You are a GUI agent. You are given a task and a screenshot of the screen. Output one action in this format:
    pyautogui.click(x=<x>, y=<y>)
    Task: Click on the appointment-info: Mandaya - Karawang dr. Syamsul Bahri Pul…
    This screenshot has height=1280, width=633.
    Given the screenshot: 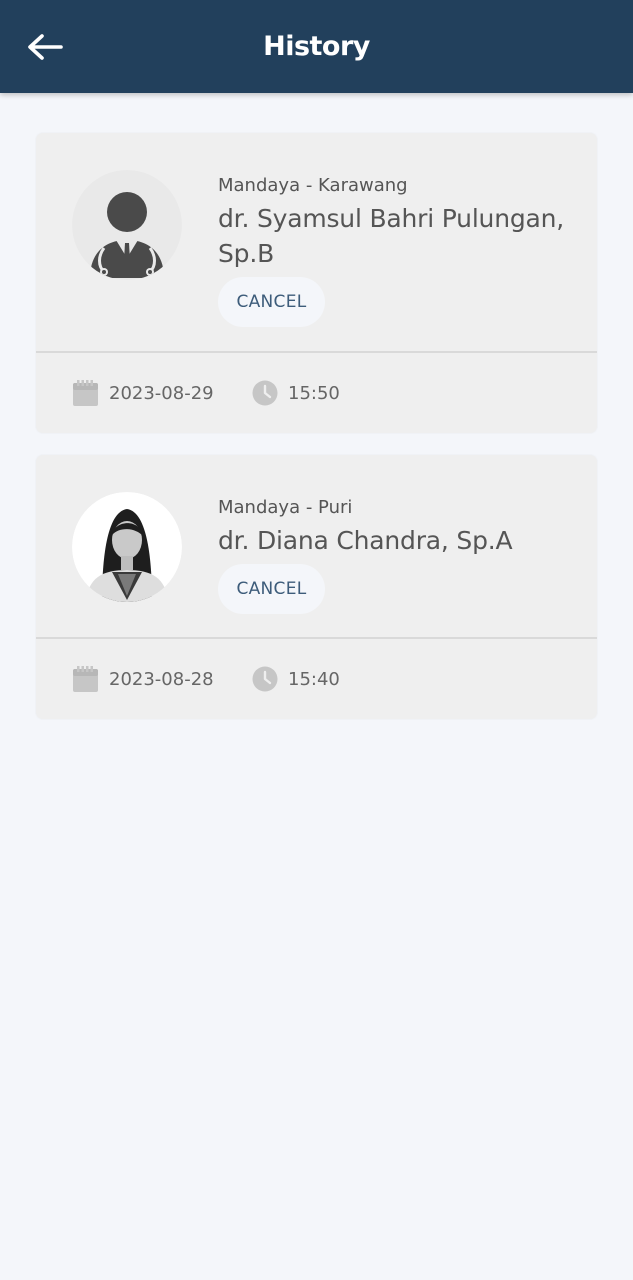 What is the action you would take?
    pyautogui.click(x=398, y=250)
    